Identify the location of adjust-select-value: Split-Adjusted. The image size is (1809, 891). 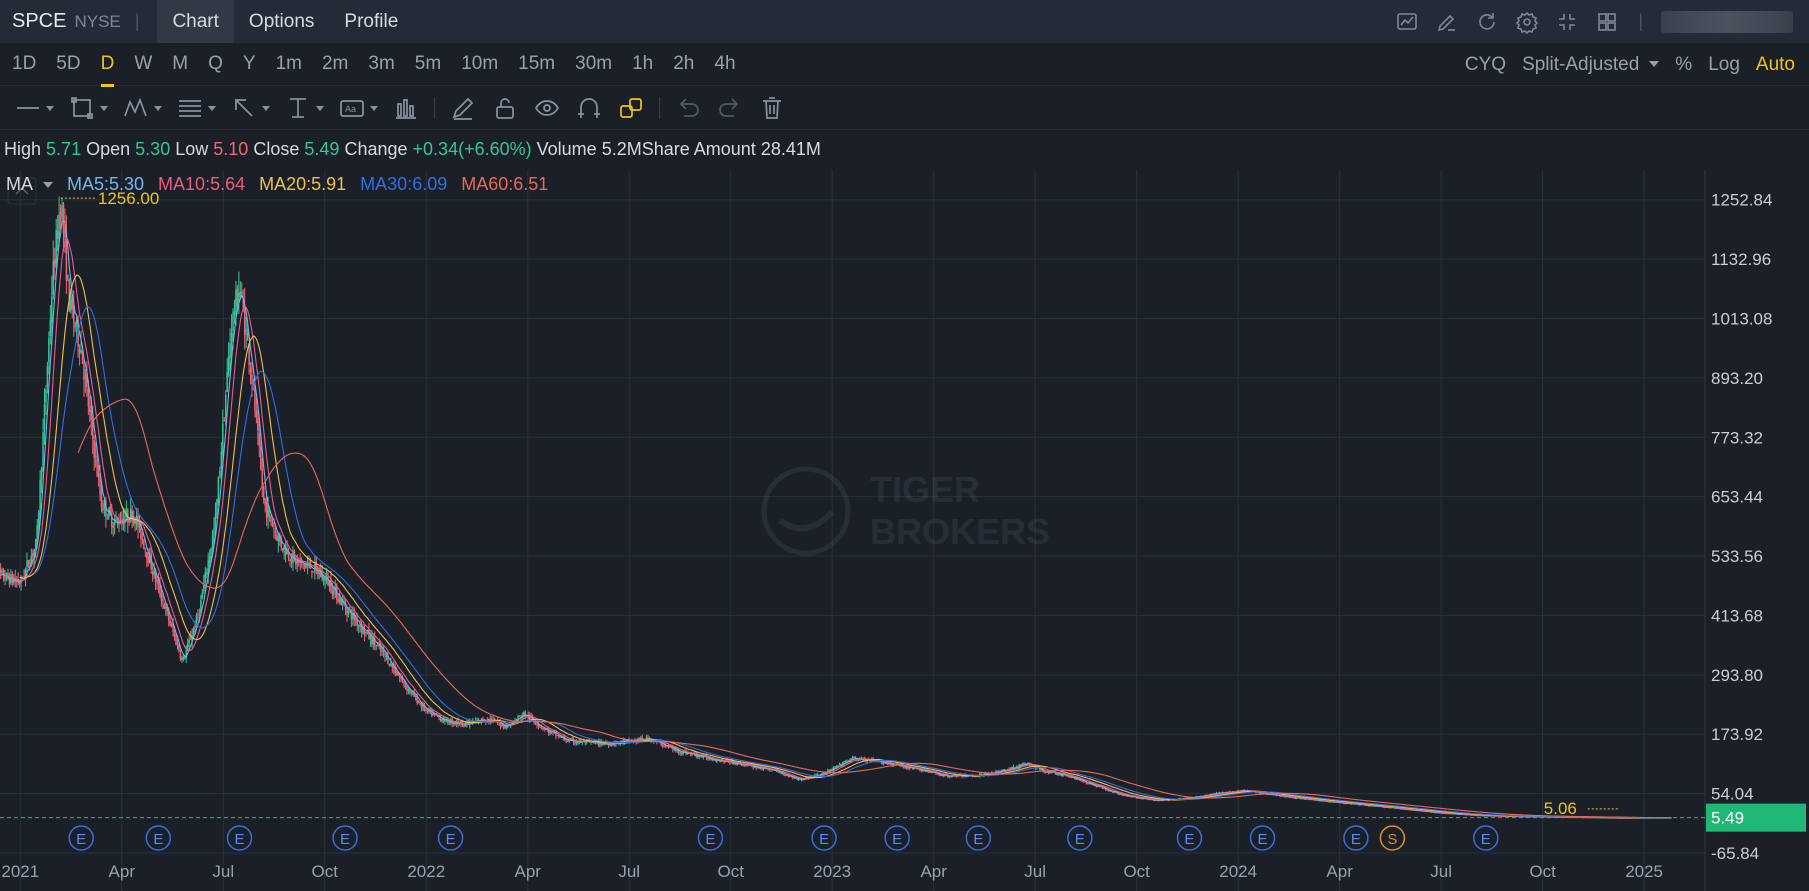
(1581, 64).